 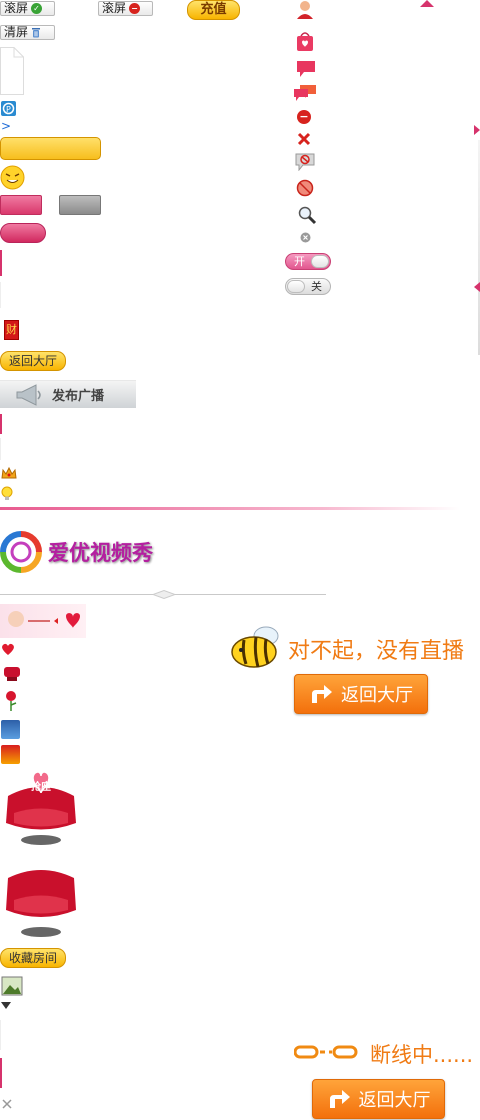 What do you see at coordinates (16, 32) in the screenshot?
I see `clear-screen-label: 清屏` at bounding box center [16, 32].